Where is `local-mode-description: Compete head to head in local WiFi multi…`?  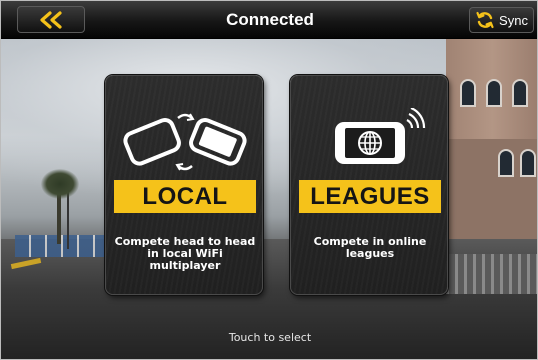
local-mode-description: Compete head to head in local WiFi multi… is located at coordinates (185, 253).